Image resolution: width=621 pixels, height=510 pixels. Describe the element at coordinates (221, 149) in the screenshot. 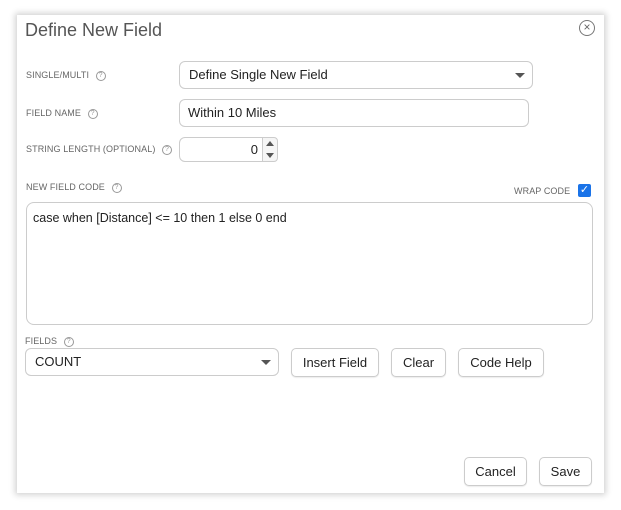

I see `string-length-stepper: 0` at that location.